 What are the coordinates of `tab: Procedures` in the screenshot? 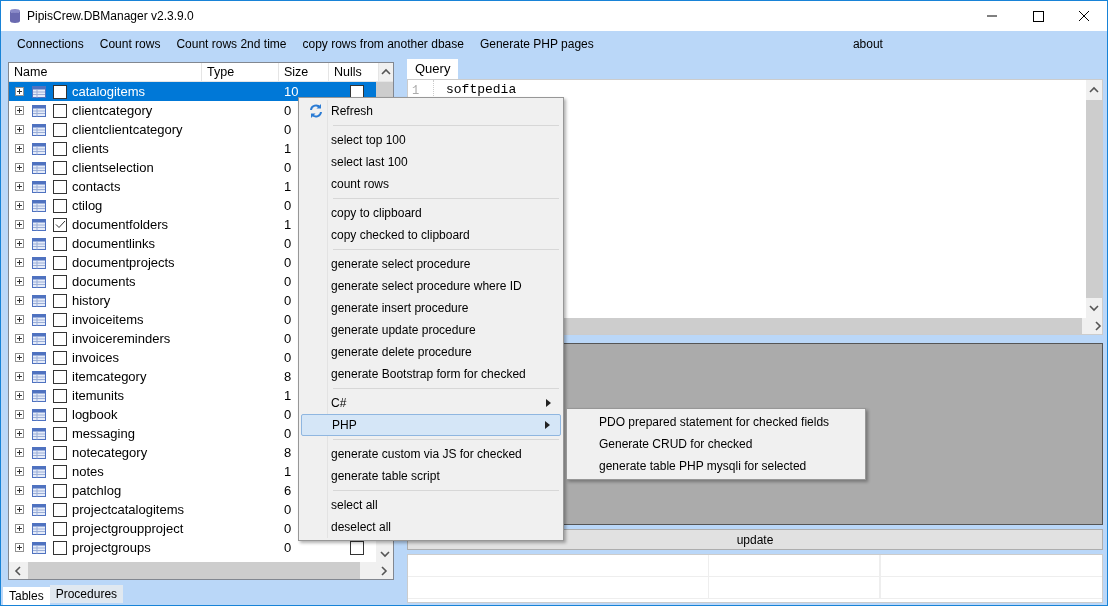 It's located at (86, 594).